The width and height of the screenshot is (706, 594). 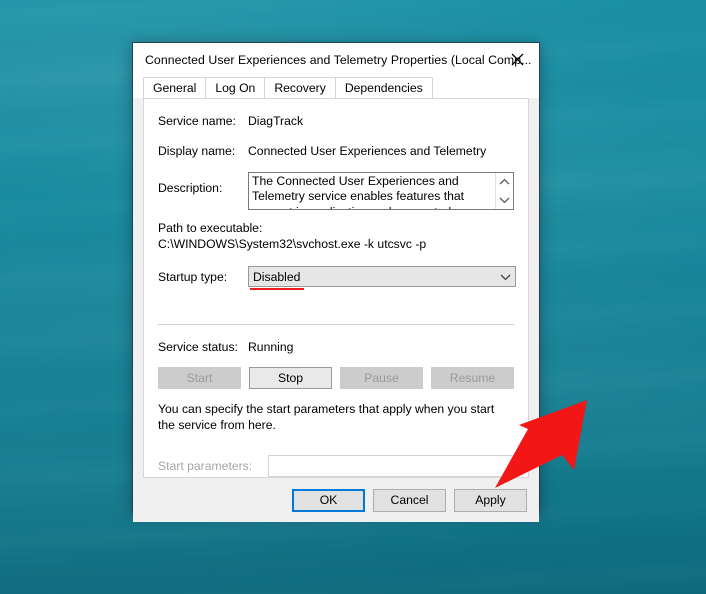 I want to click on apply-button: Apply, so click(x=490, y=500).